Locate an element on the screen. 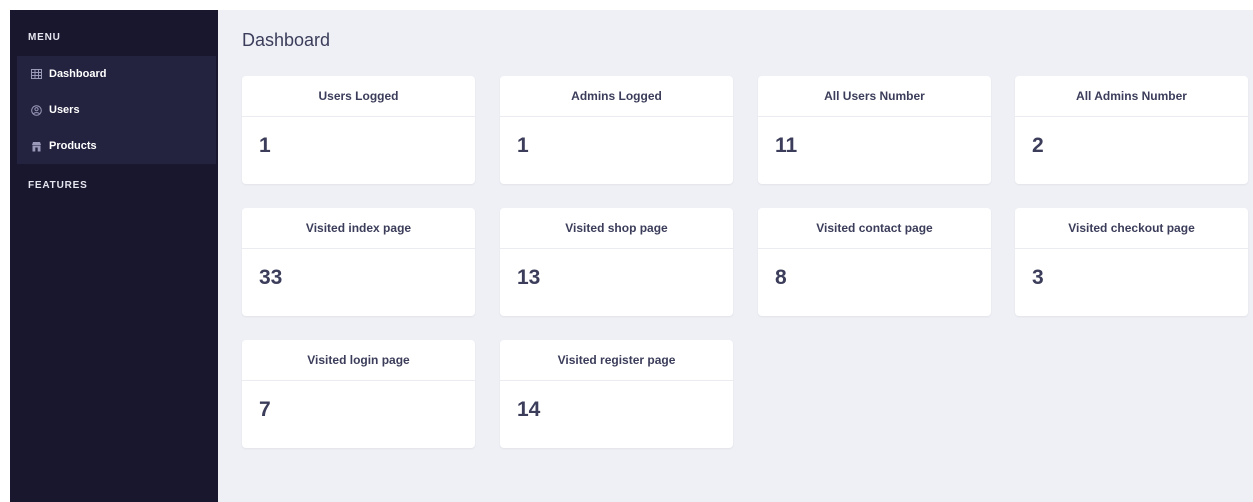 This screenshot has width=1253, height=502. menu-section-label: MENU is located at coordinates (44, 37).